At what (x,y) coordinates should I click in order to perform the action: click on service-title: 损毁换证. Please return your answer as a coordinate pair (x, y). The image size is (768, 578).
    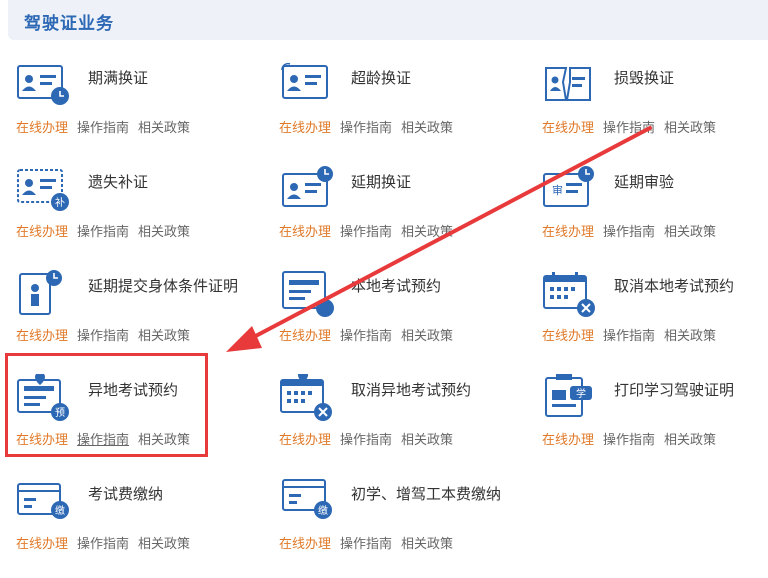
    Looking at the image, I should click on (691, 78).